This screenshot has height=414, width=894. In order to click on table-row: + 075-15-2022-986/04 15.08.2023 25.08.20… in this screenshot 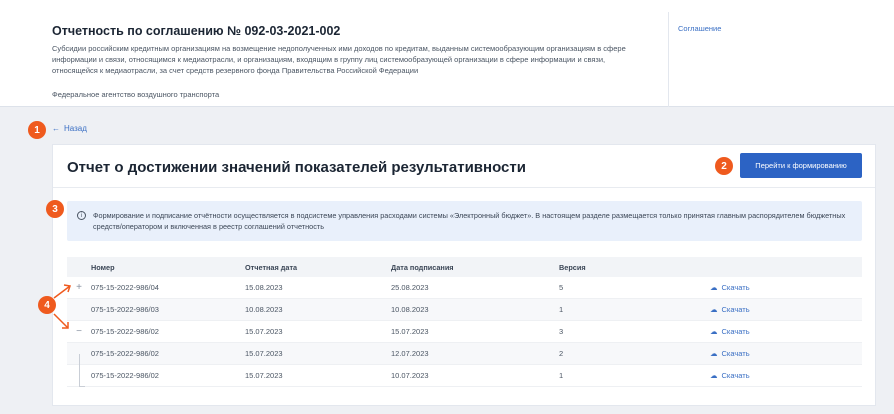, I will do `click(464, 288)`.